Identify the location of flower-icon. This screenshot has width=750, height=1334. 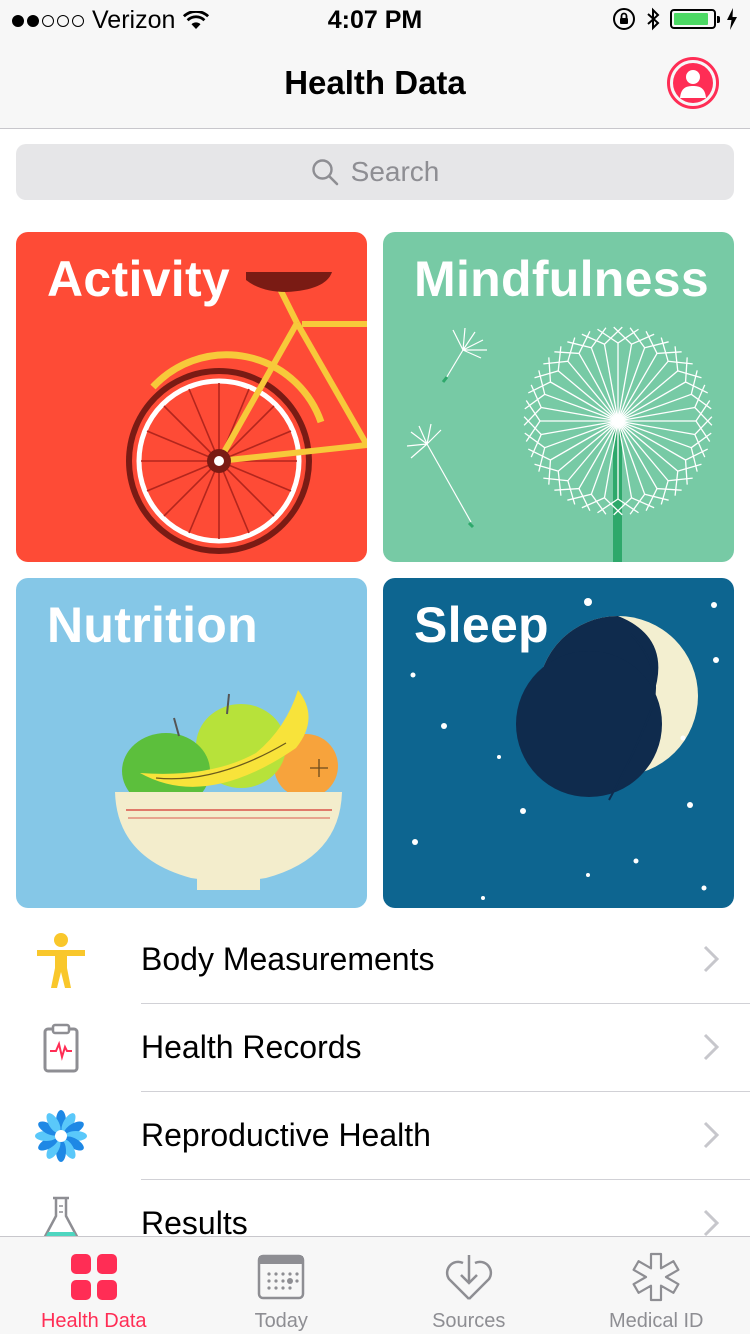
(61, 1136).